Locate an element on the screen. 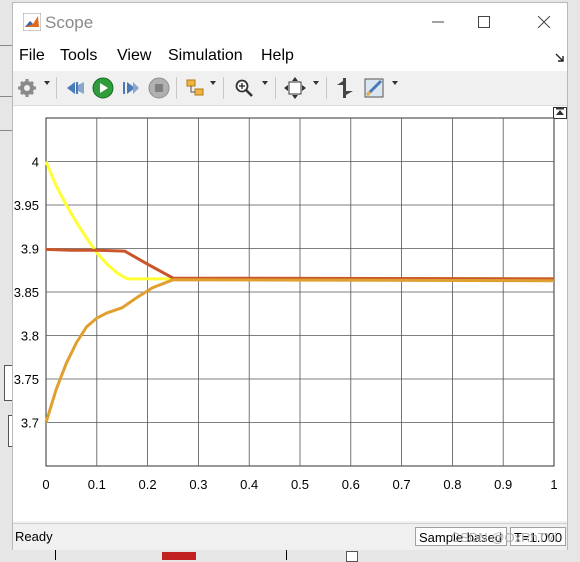 Image resolution: width=580 pixels, height=562 pixels. step-forward-icon is located at coordinates (131, 88).